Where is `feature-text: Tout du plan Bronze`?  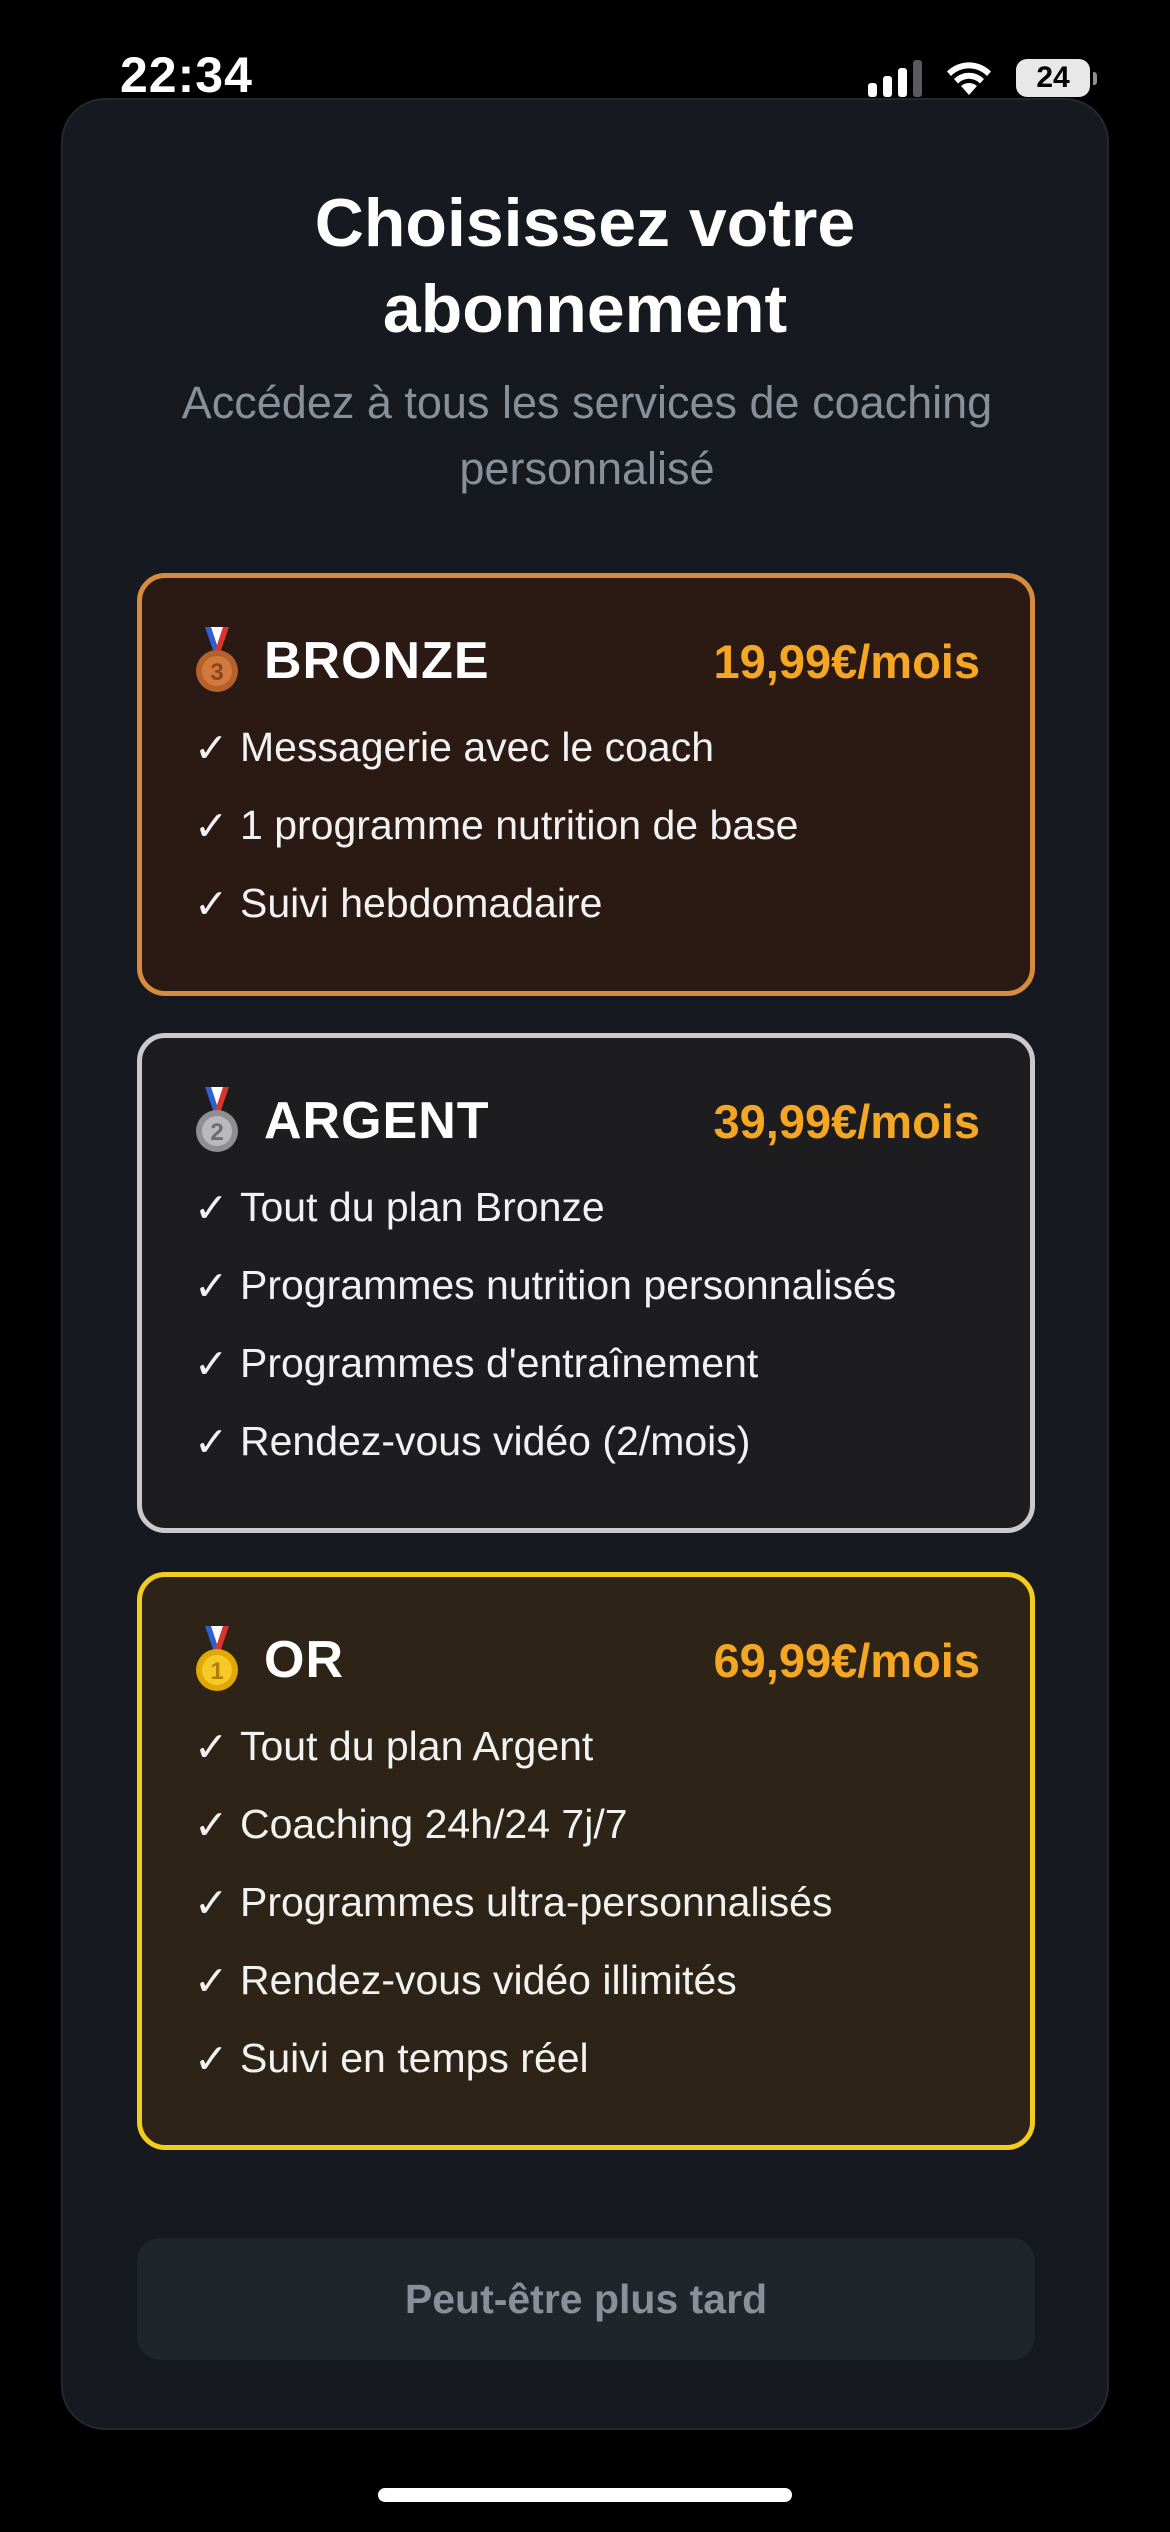 feature-text: Tout du plan Bronze is located at coordinates (422, 1207).